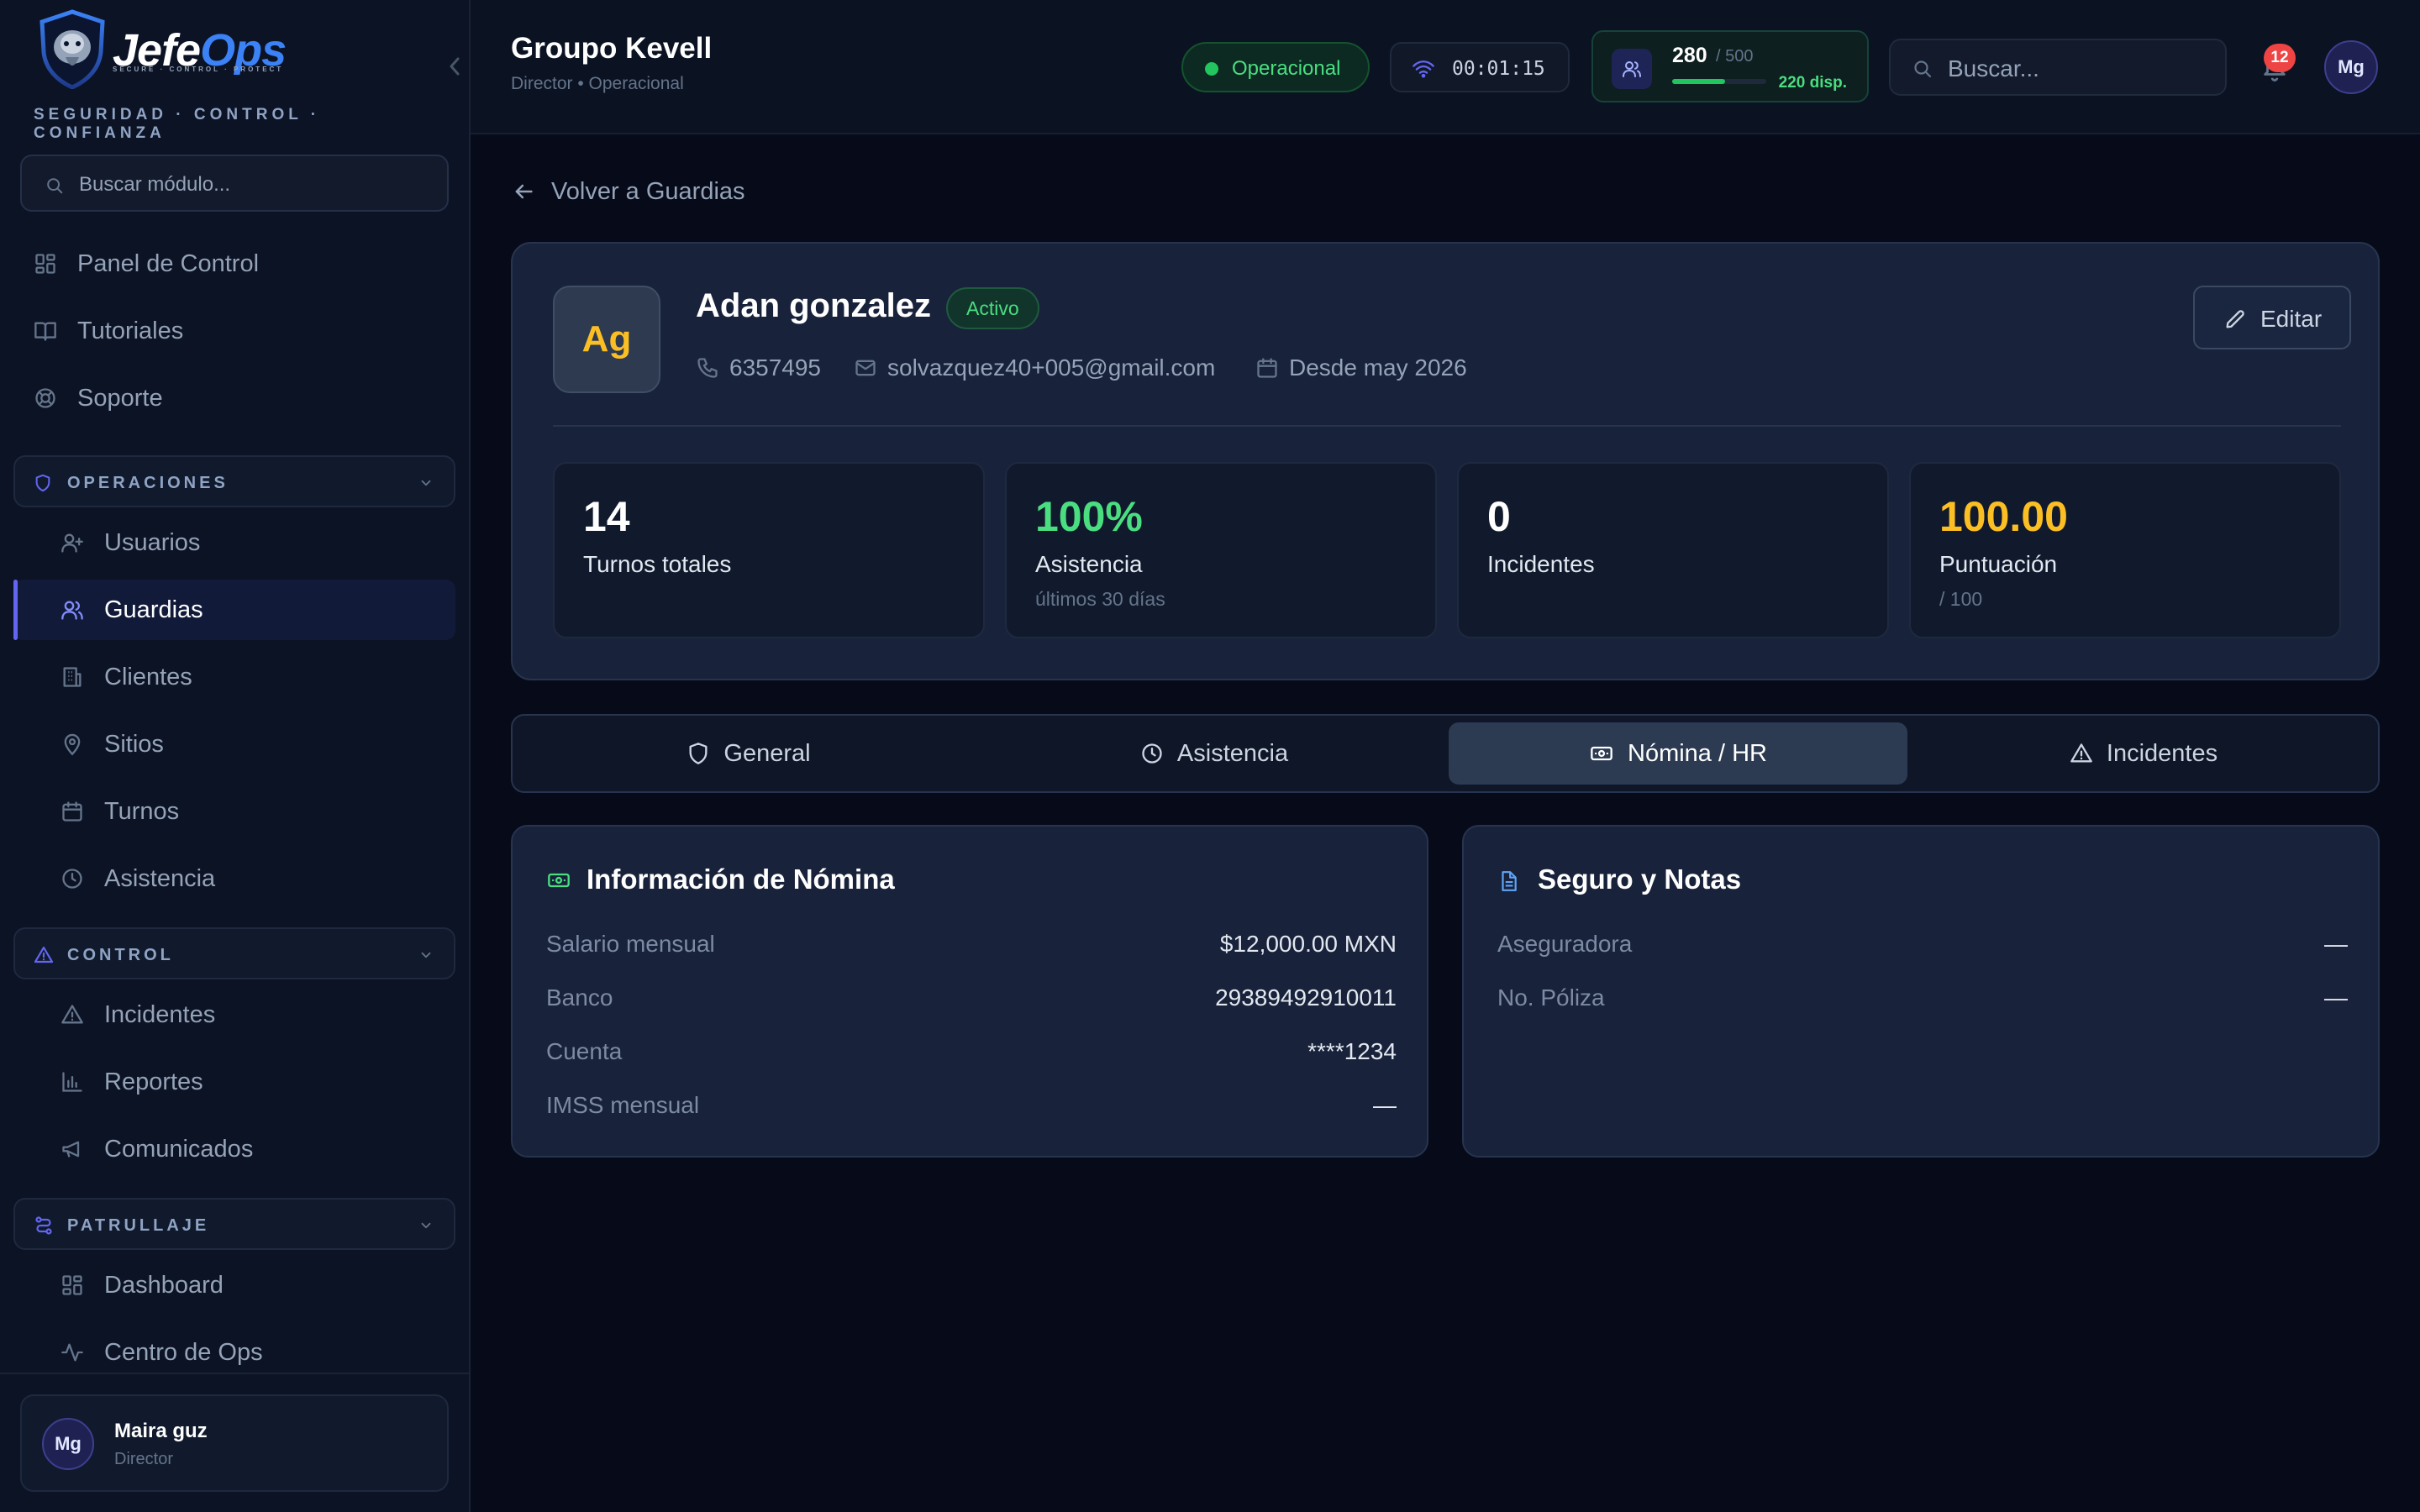 This screenshot has height=1512, width=2420. What do you see at coordinates (234, 610) in the screenshot?
I see `sidebar-item-guardias: Guardias` at bounding box center [234, 610].